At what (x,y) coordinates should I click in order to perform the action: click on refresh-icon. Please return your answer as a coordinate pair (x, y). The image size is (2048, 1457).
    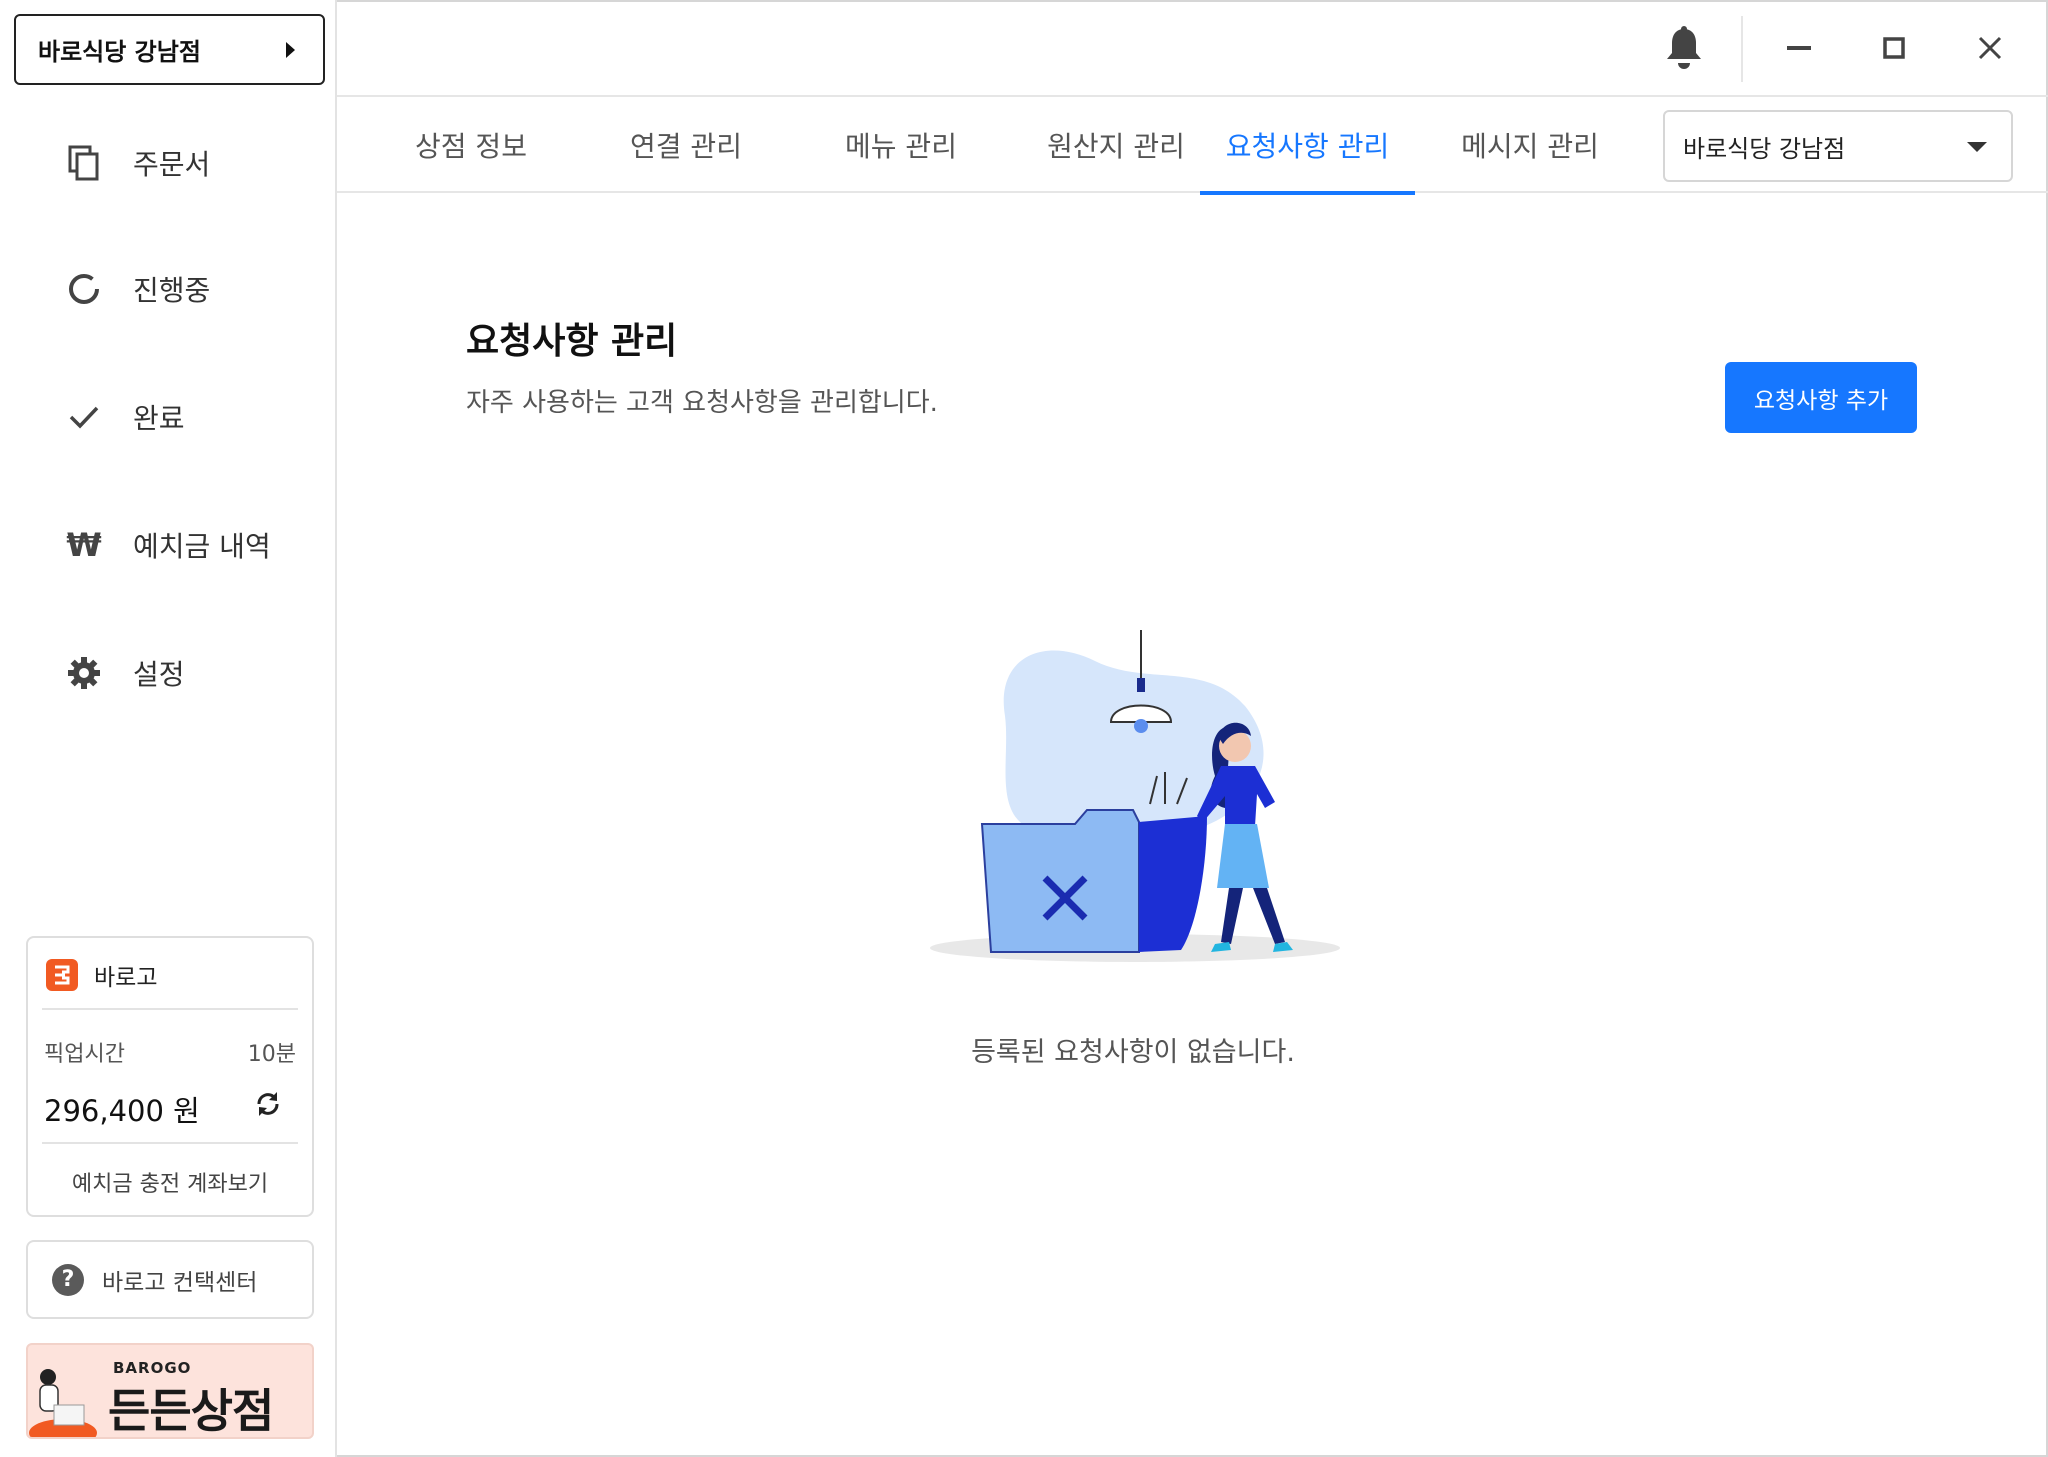
    Looking at the image, I should click on (268, 1104).